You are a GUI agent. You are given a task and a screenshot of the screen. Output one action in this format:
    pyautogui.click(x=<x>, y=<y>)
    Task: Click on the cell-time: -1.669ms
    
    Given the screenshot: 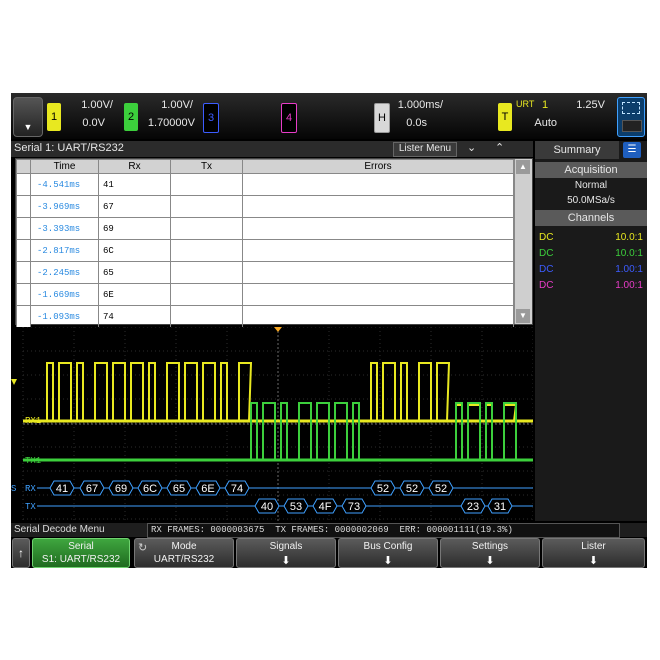 What is the action you would take?
    pyautogui.click(x=64, y=294)
    